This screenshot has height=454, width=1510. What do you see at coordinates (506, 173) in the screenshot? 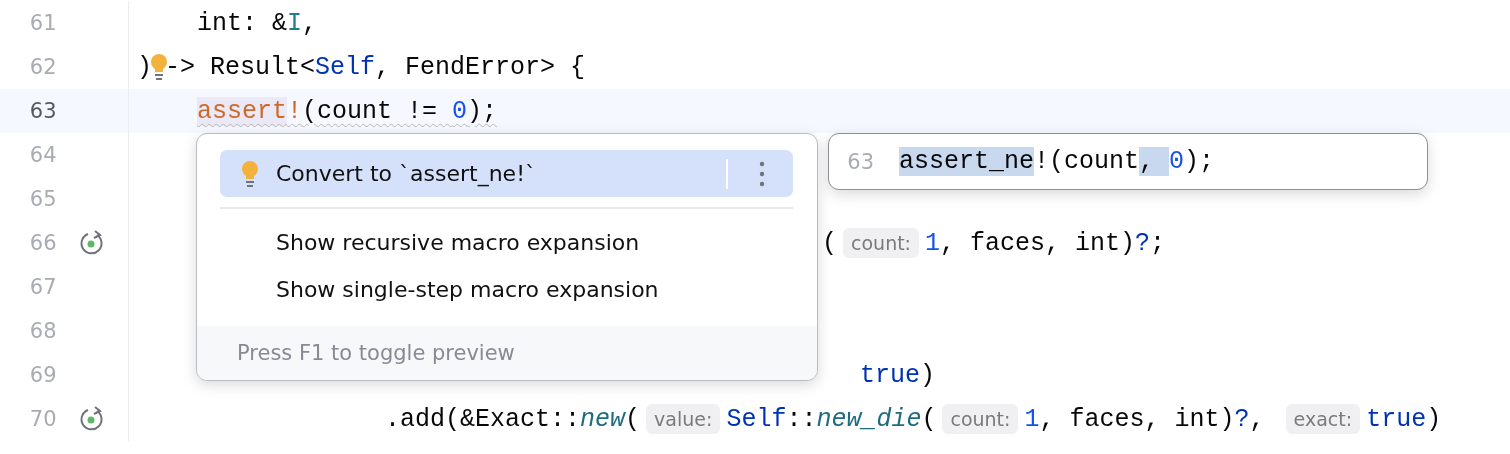
I see `menu-item: Convert to `assert_ne!`` at bounding box center [506, 173].